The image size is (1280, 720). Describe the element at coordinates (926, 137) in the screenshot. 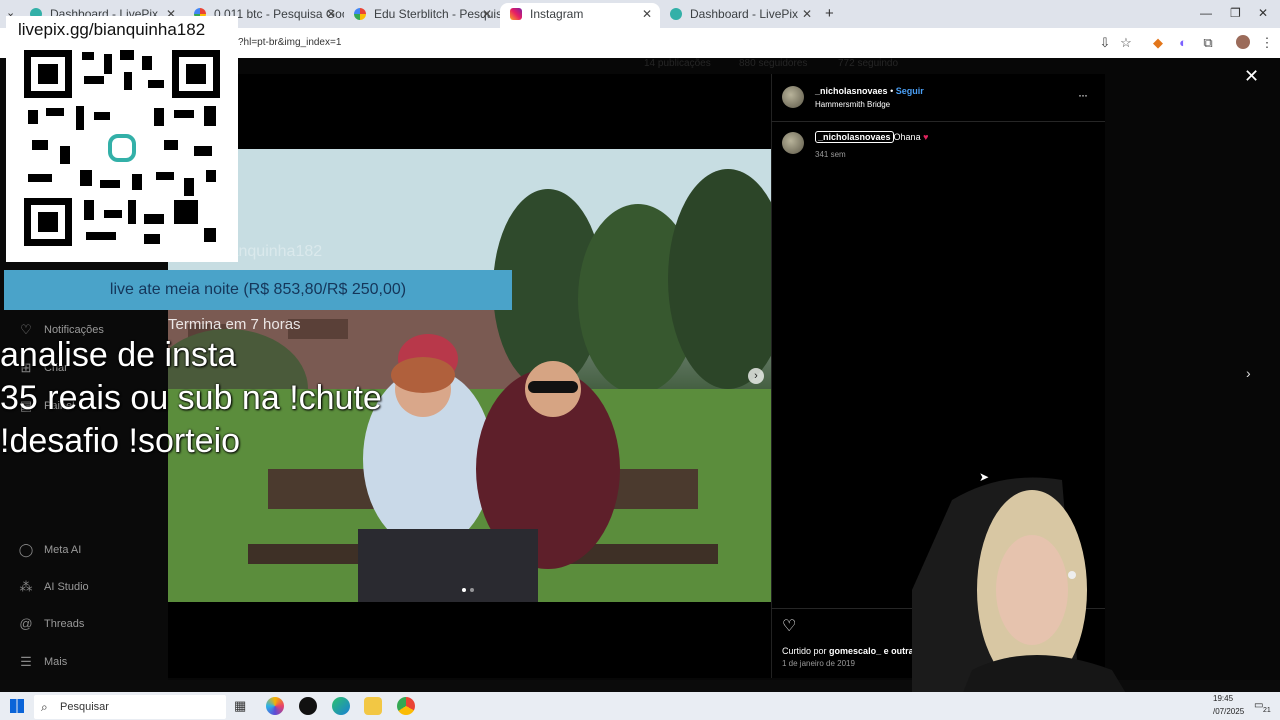

I see `heart-emoji-icon: ♥` at that location.